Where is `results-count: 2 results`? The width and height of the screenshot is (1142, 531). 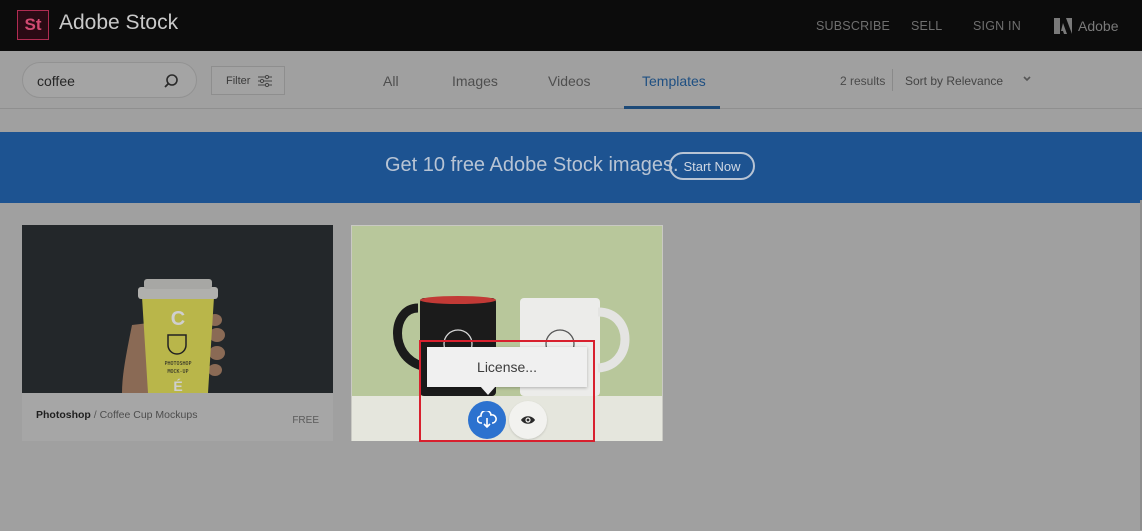
results-count: 2 results is located at coordinates (863, 81).